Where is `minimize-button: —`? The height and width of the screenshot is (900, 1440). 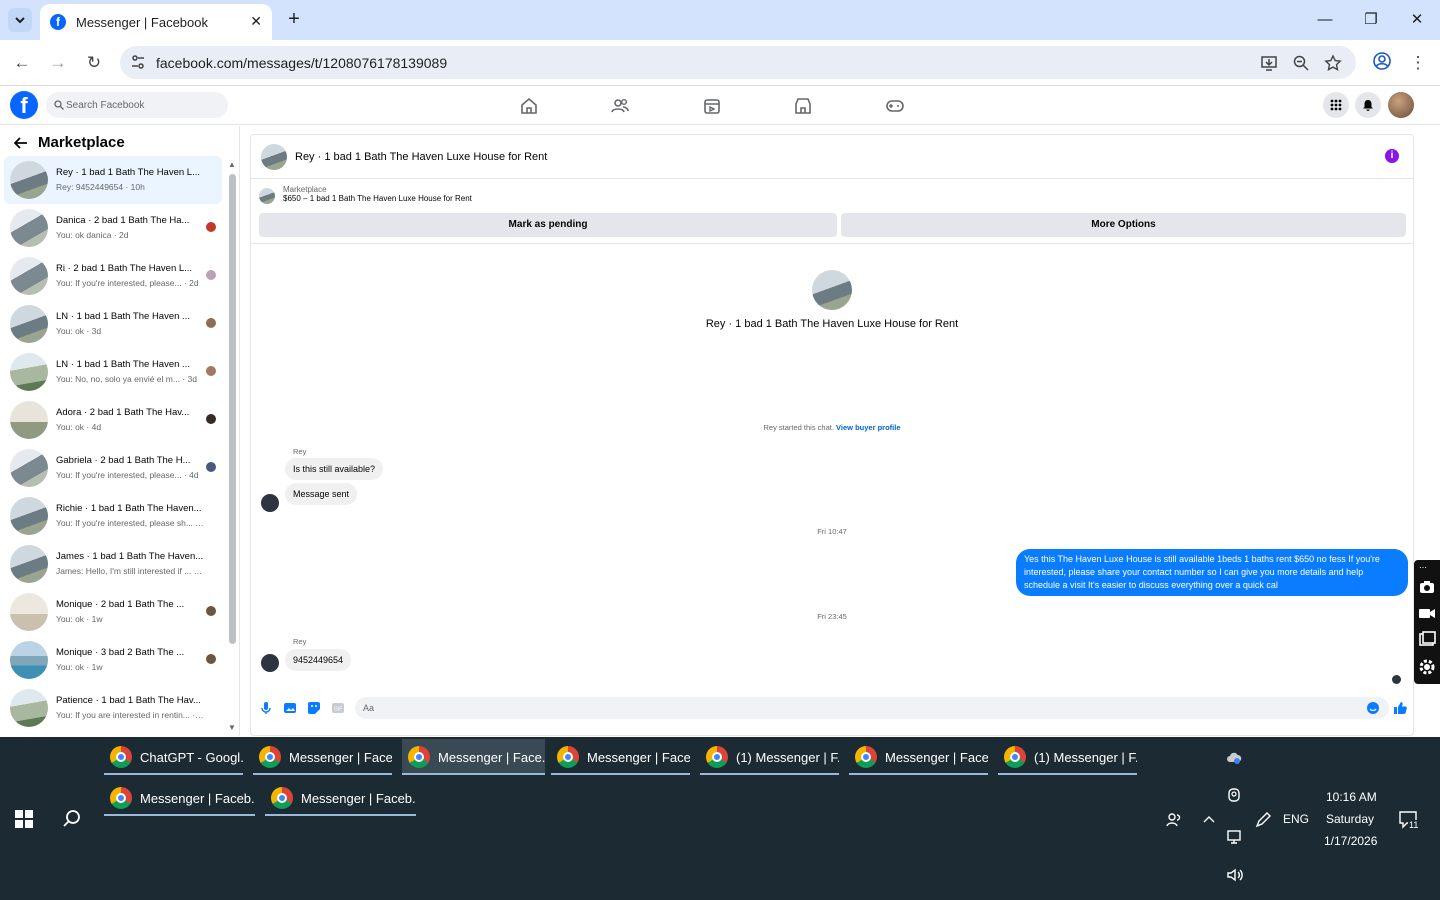
minimize-button: — is located at coordinates (1325, 20).